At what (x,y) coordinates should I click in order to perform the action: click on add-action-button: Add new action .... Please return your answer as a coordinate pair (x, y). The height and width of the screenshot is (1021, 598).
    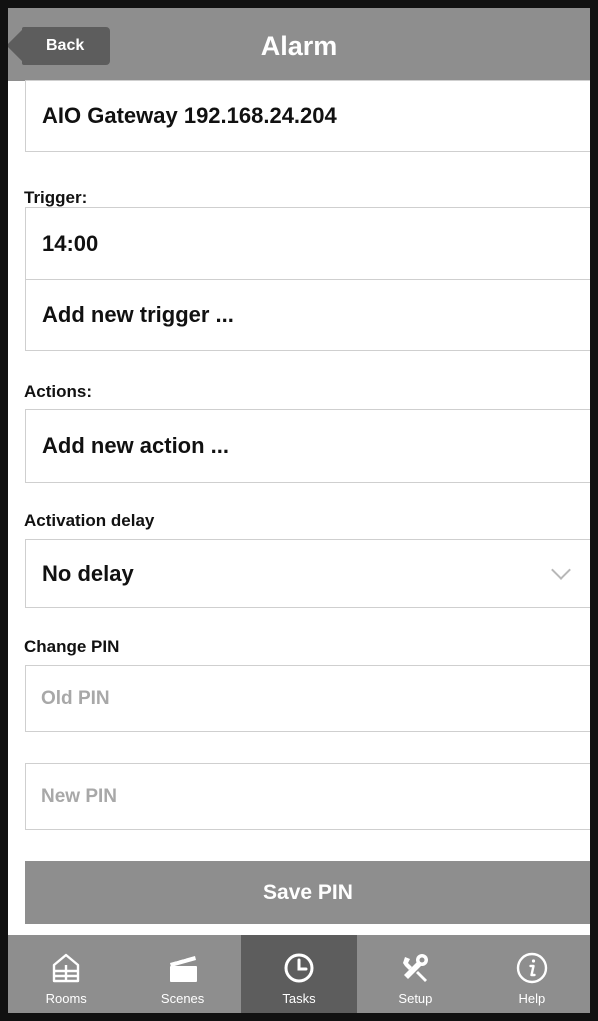
    Looking at the image, I should click on (308, 446).